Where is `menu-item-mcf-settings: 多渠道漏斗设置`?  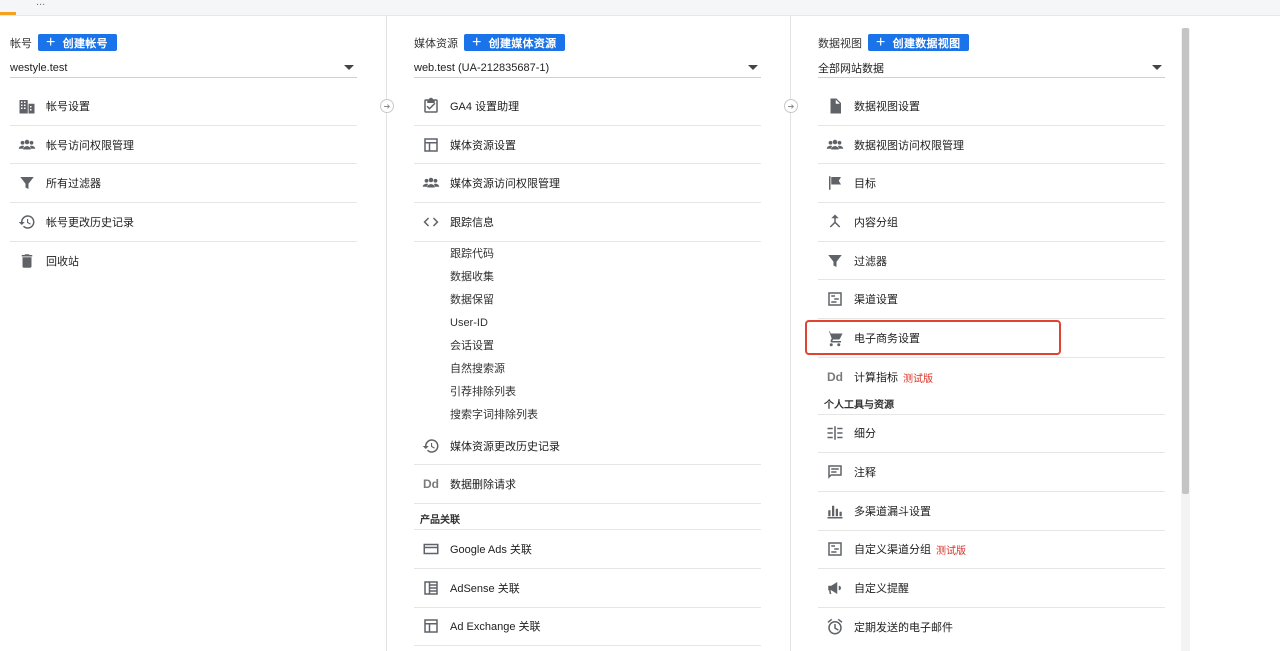 menu-item-mcf-settings: 多渠道漏斗设置 is located at coordinates (991, 511).